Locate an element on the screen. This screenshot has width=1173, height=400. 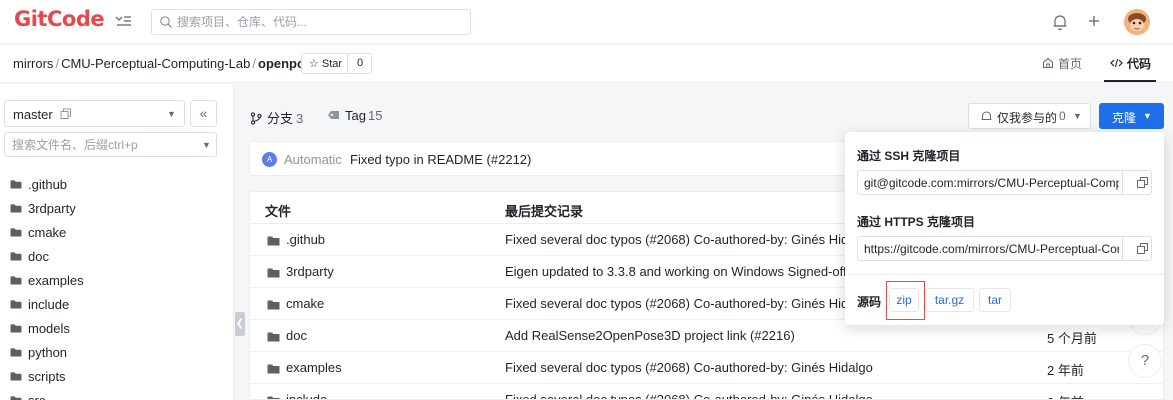
user-avatar is located at coordinates (1137, 22).